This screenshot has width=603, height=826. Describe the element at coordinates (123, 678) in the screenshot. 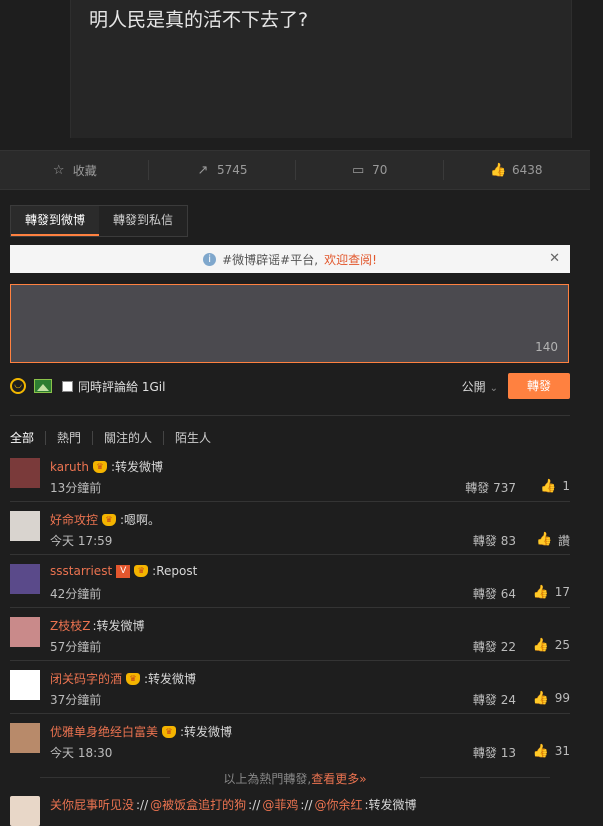

I see `repost-line: 闭关码字的酒 ♛:转发微博` at that location.